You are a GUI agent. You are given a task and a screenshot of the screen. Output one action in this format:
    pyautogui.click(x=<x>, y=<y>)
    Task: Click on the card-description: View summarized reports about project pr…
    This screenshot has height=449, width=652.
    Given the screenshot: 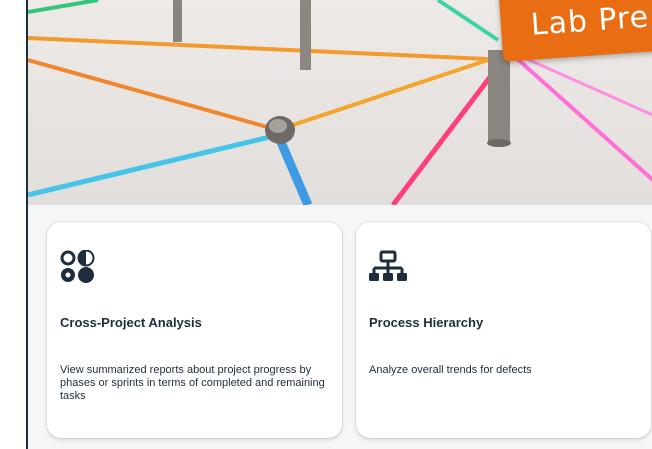 What is the action you would take?
    pyautogui.click(x=192, y=383)
    